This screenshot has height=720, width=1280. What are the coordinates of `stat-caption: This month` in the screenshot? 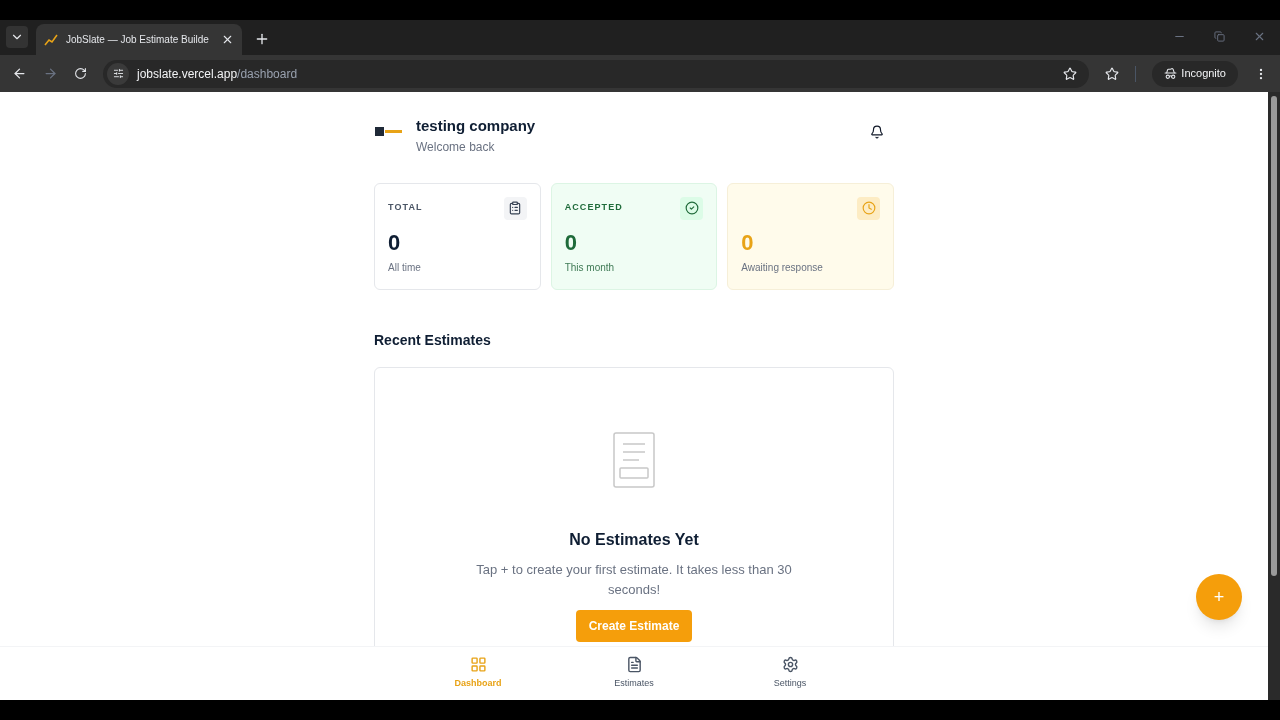 It's located at (590, 268).